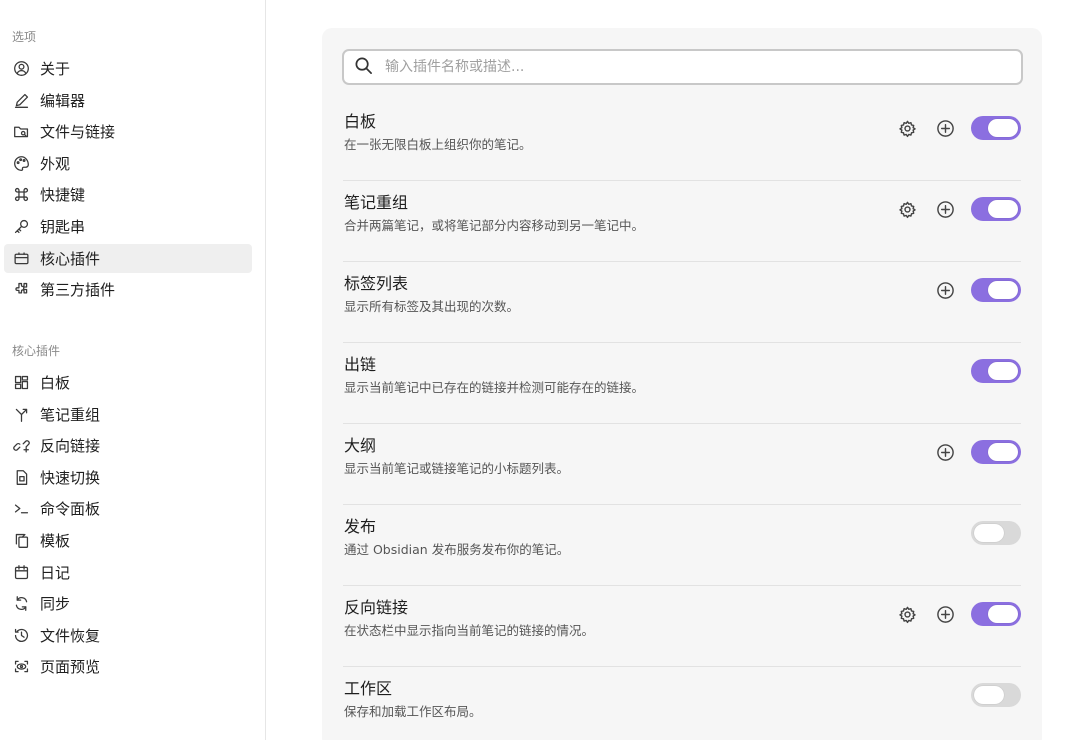 Image resolution: width=1080 pixels, height=740 pixels. What do you see at coordinates (128, 258) in the screenshot?
I see `sidebar-item-6: 核心插件` at bounding box center [128, 258].